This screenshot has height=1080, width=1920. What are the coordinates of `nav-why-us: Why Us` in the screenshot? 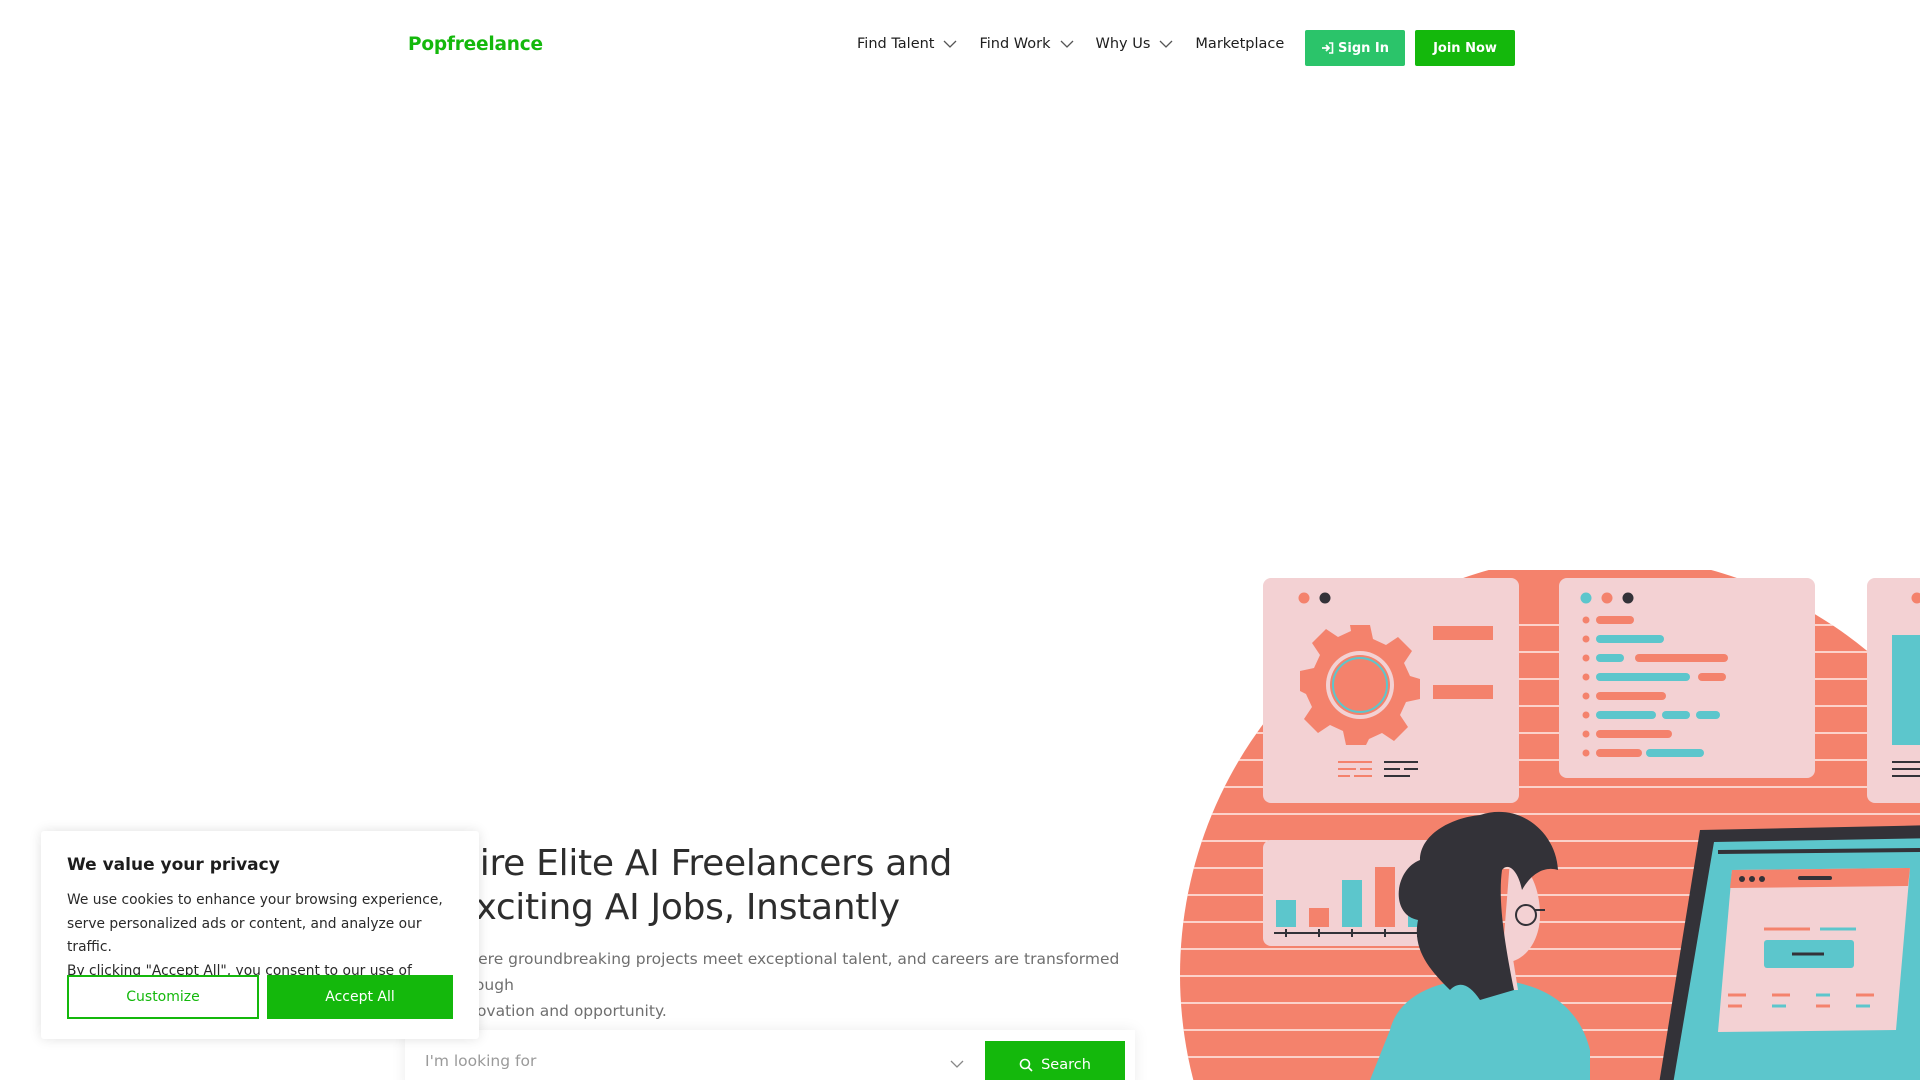 It's located at (1135, 44).